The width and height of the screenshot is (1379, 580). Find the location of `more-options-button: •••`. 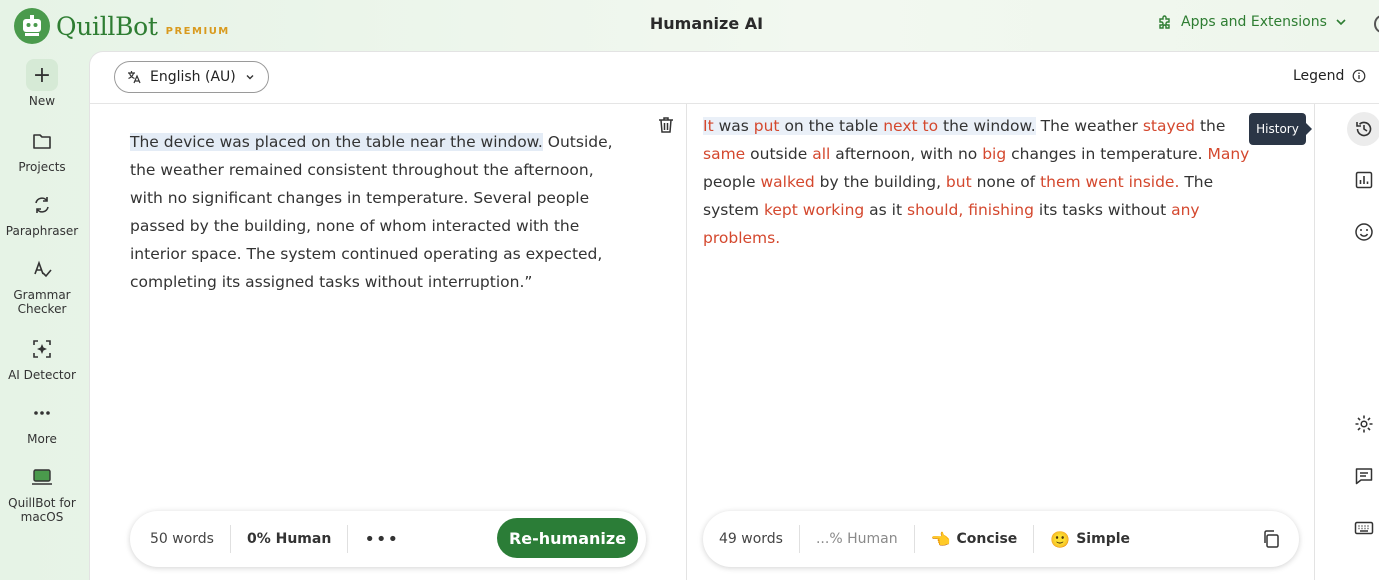

more-options-button: ••• is located at coordinates (381, 539).